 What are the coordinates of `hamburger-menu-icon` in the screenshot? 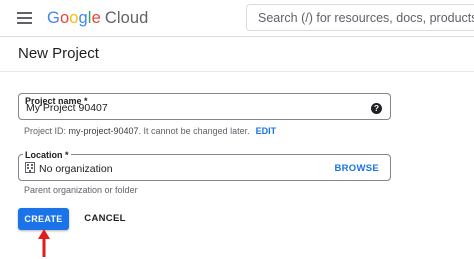 It's located at (24, 18).